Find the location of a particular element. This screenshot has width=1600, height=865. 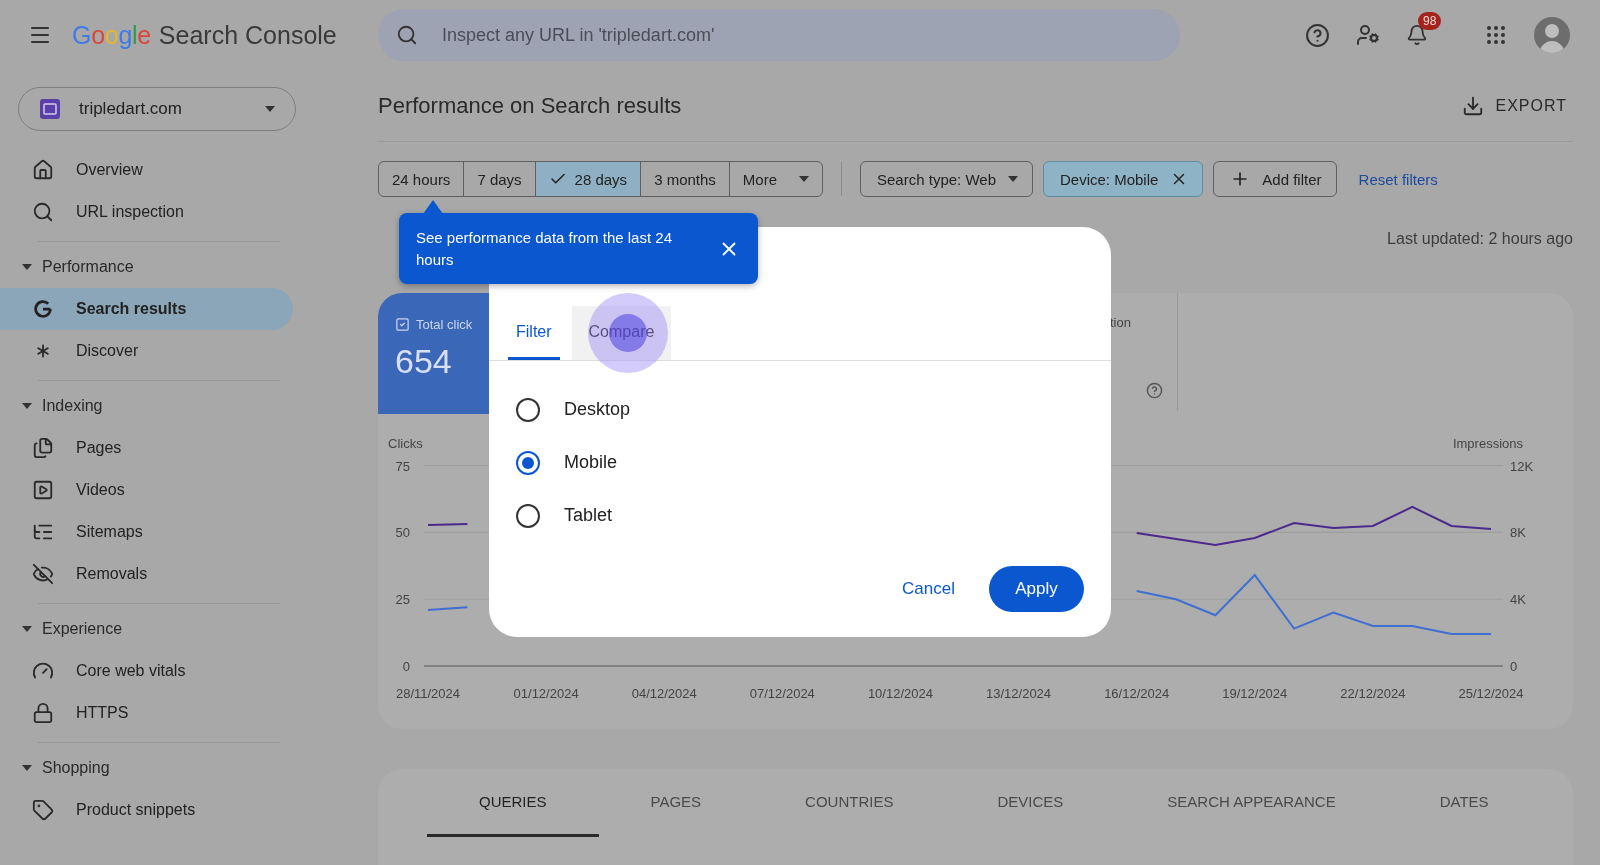

nav-item: HTTPS is located at coordinates (146, 713).